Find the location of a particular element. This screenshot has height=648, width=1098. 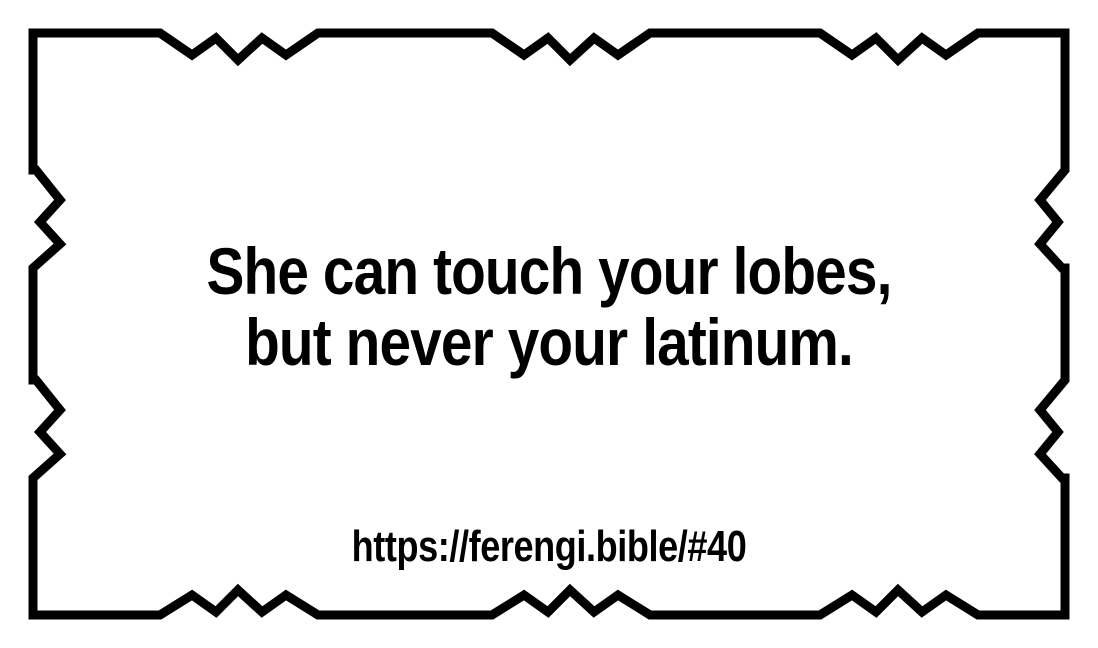

quote-line-1: She can touch your lobes, is located at coordinates (549, 271).